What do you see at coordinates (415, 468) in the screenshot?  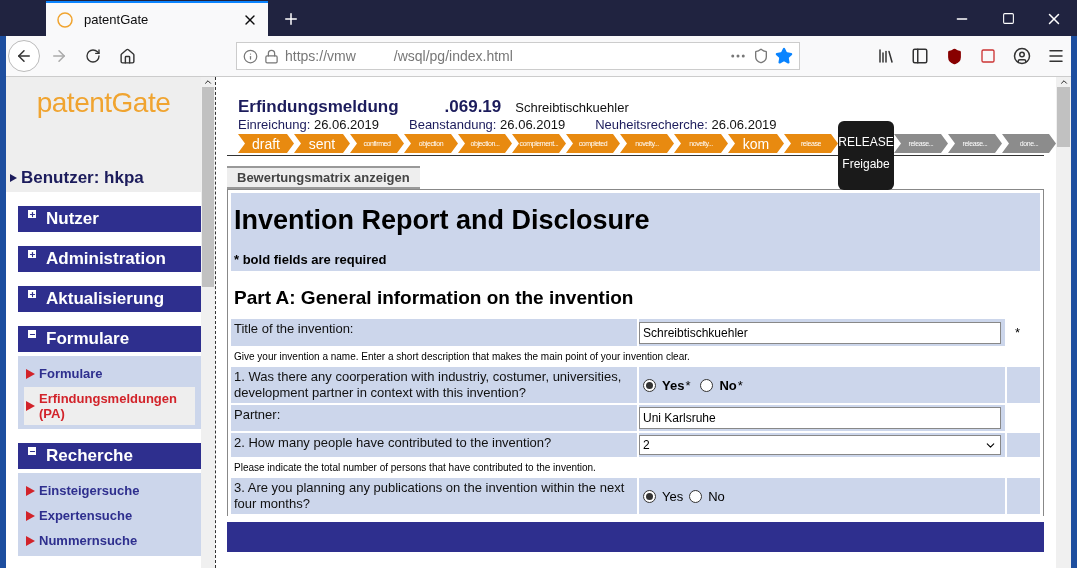 I see `hint-text: Please indicate the total number of persons that have contributed to the invention.` at bounding box center [415, 468].